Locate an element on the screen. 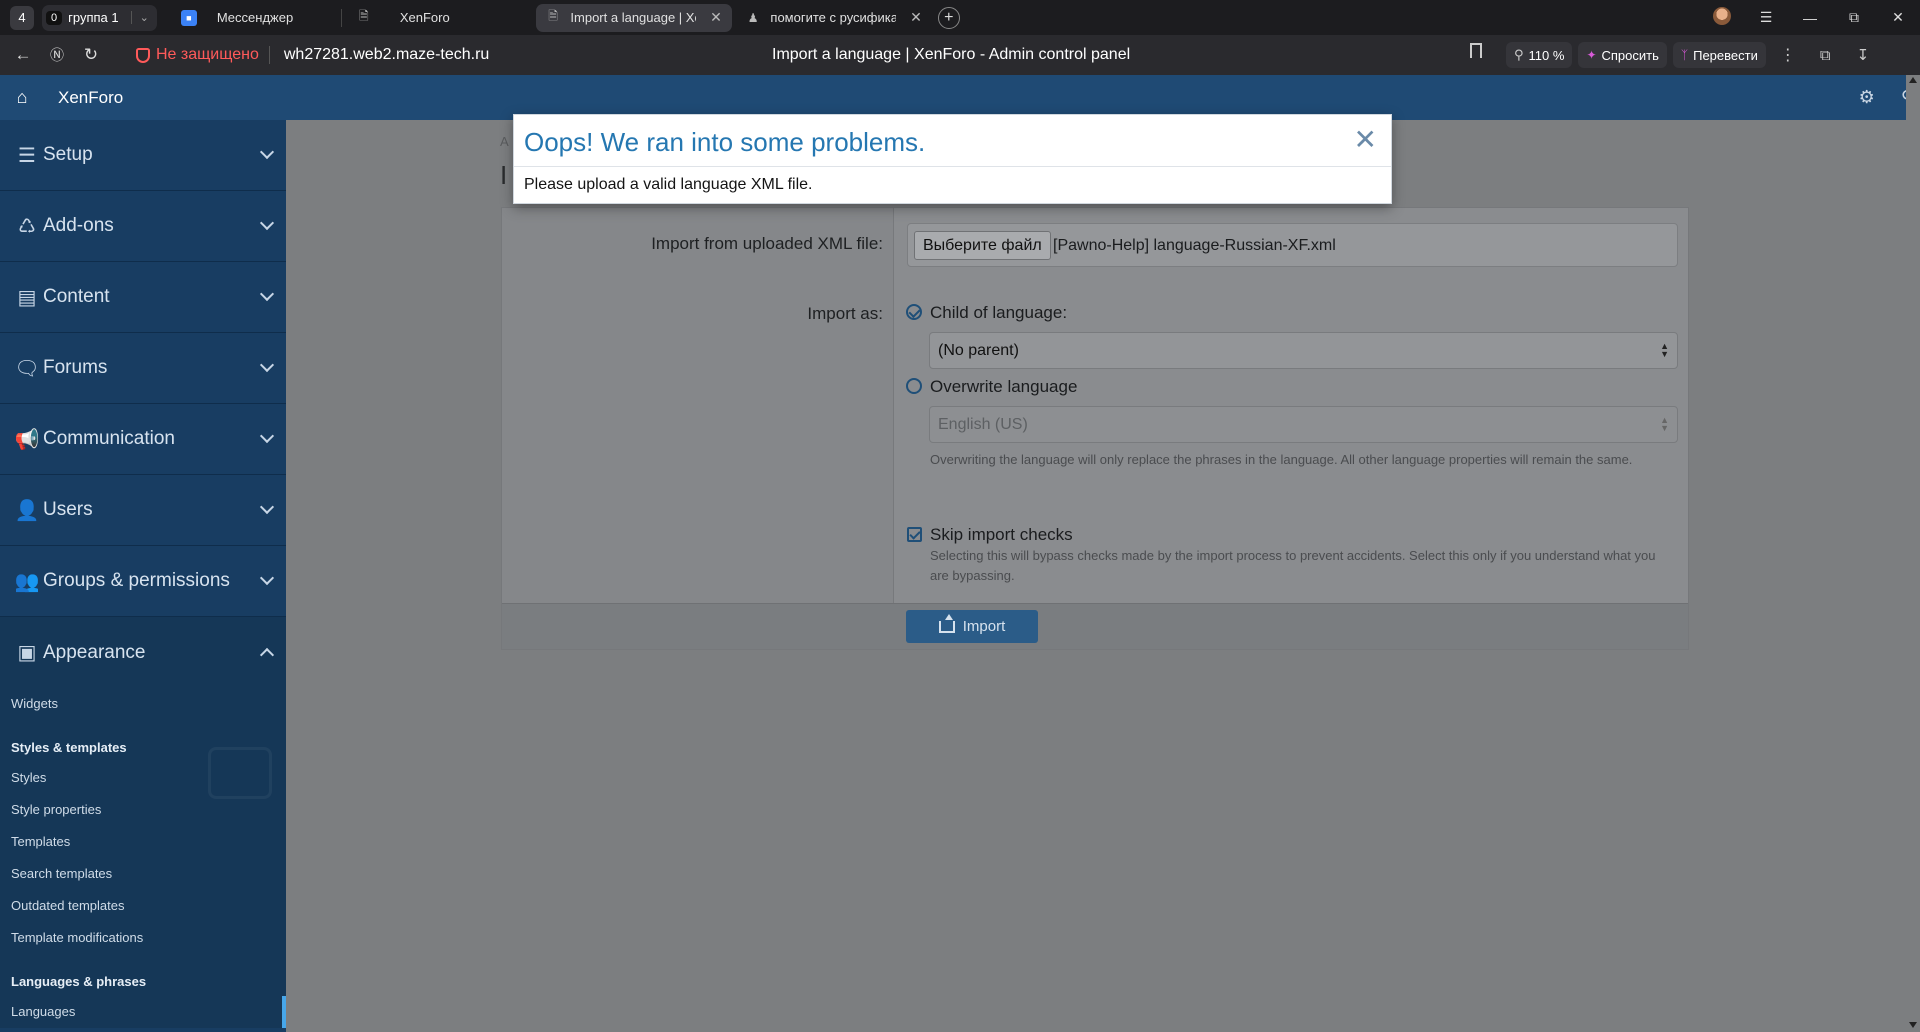 The height and width of the screenshot is (1032, 1920). profile-avatar-icon is located at coordinates (1722, 17).